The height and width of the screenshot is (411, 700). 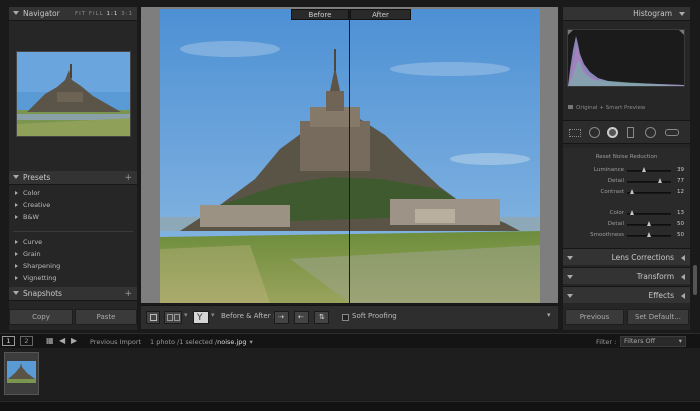 I want to click on copy-before-to-after-button: ⇢, so click(x=281, y=317).